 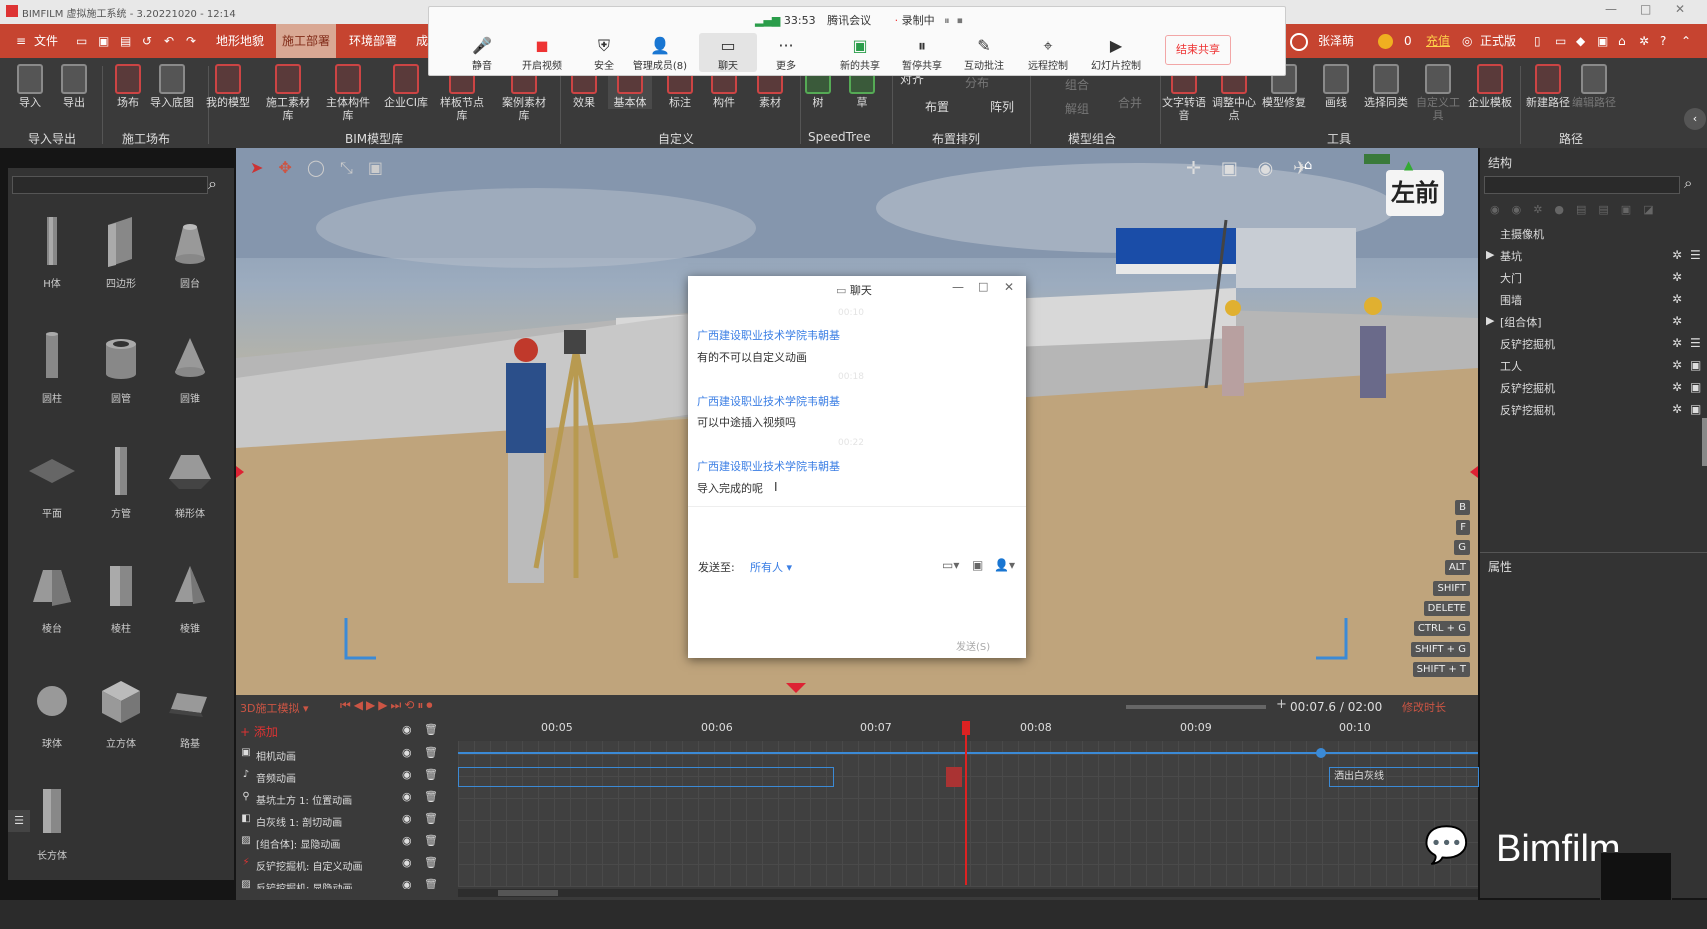 What do you see at coordinates (1582, 185) in the screenshot?
I see `structure-search-input` at bounding box center [1582, 185].